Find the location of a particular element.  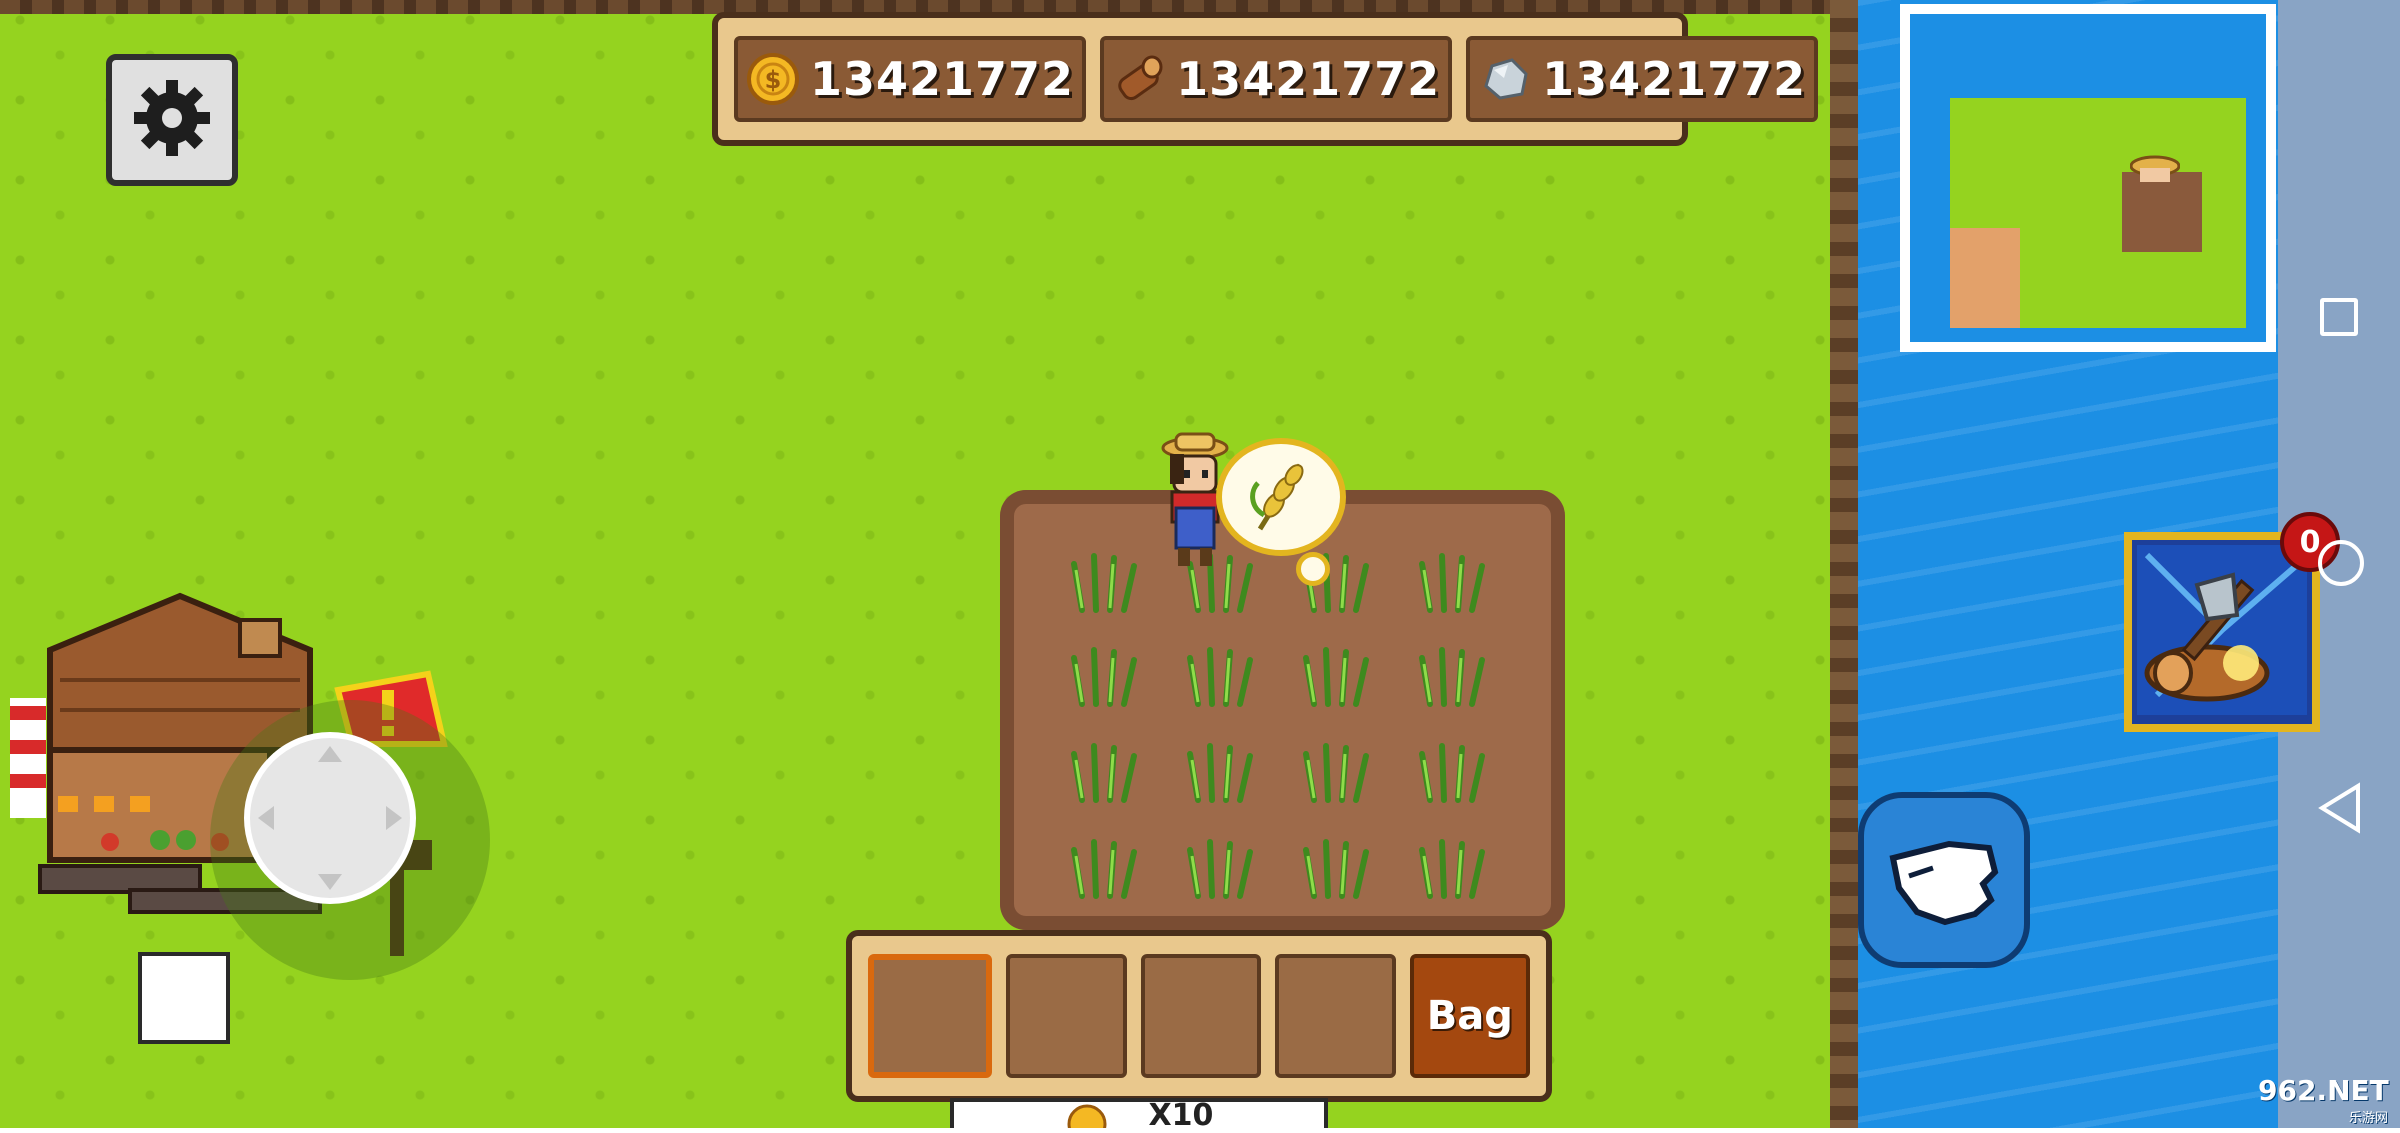

thought-bubble is located at coordinates (1281, 497).